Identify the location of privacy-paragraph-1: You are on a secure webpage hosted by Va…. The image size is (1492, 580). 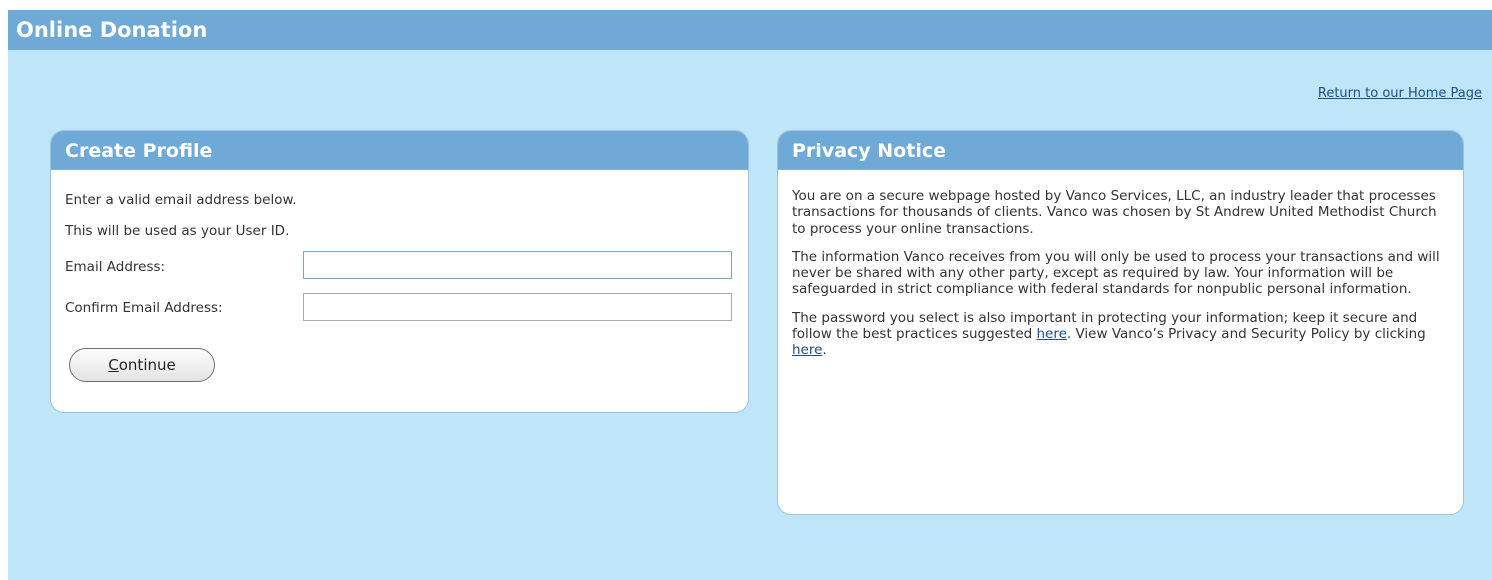
(1114, 212).